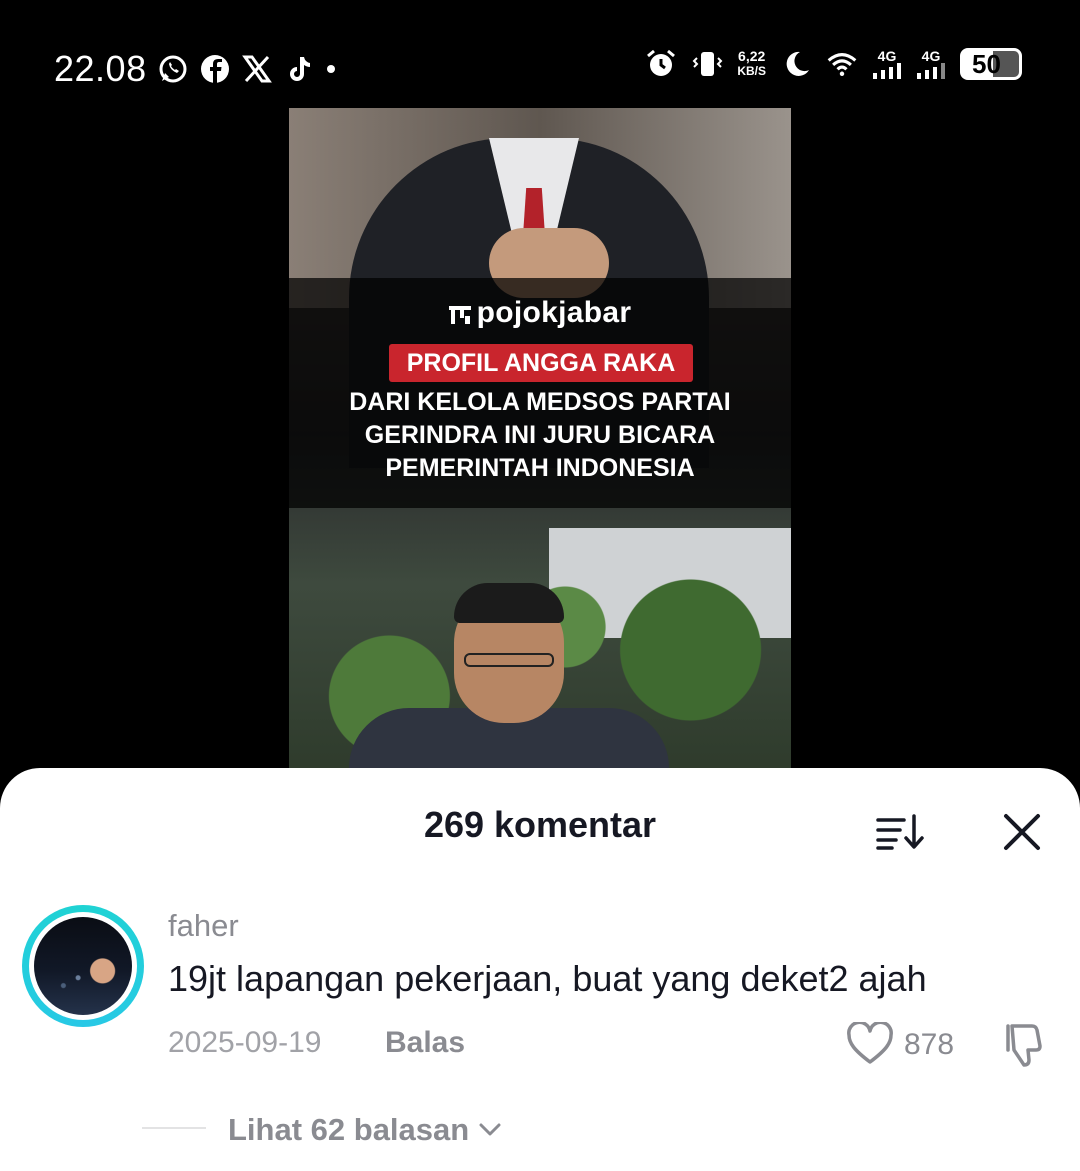 The image size is (1080, 1171). What do you see at coordinates (870, 1044) in the screenshot?
I see `heart-icon` at bounding box center [870, 1044].